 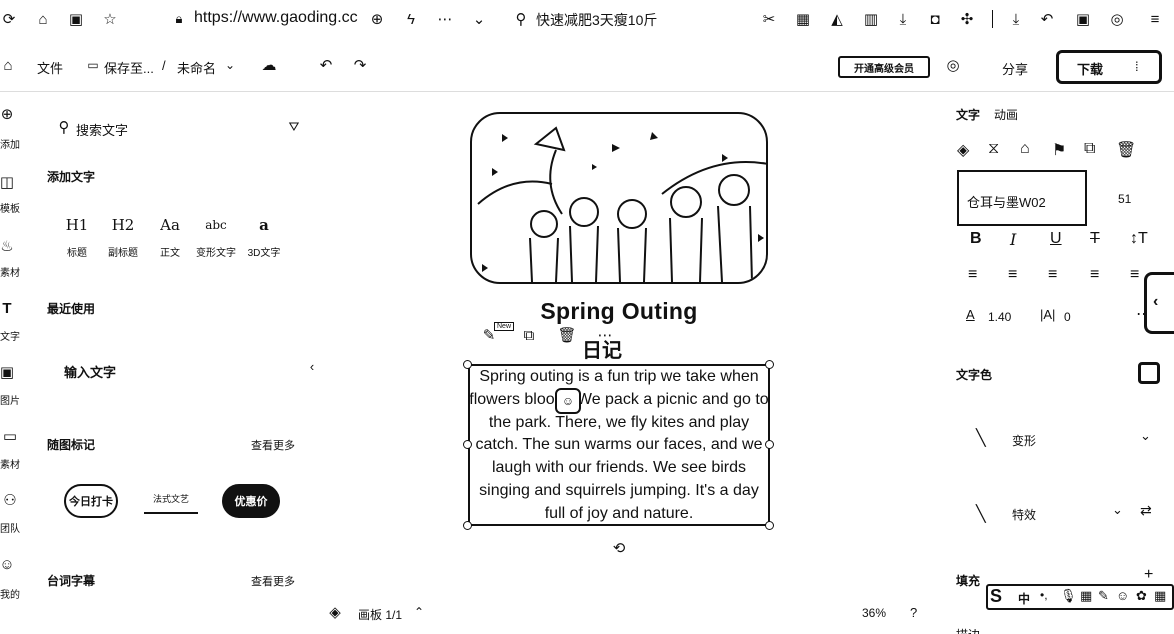 I want to click on favorites-icon: ☆, so click(x=110, y=19).